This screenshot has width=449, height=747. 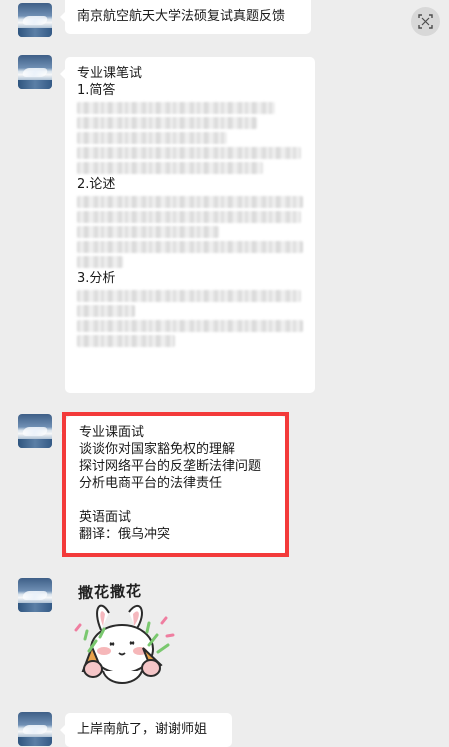 What do you see at coordinates (175, 484) in the screenshot?
I see `highlight-box` at bounding box center [175, 484].